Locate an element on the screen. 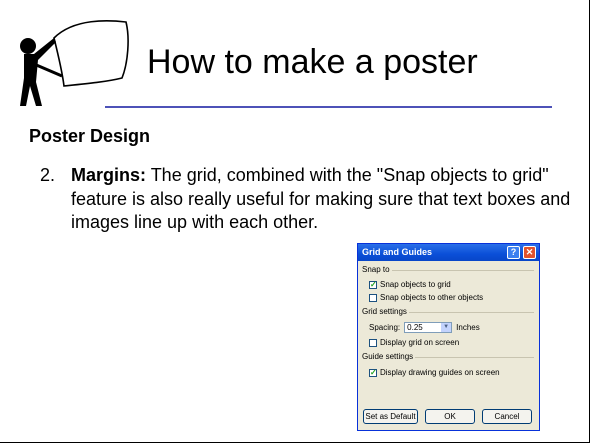 The width and height of the screenshot is (591, 444). spacing-row: Spacing: 0.25 ▼ Inches is located at coordinates (424, 327).